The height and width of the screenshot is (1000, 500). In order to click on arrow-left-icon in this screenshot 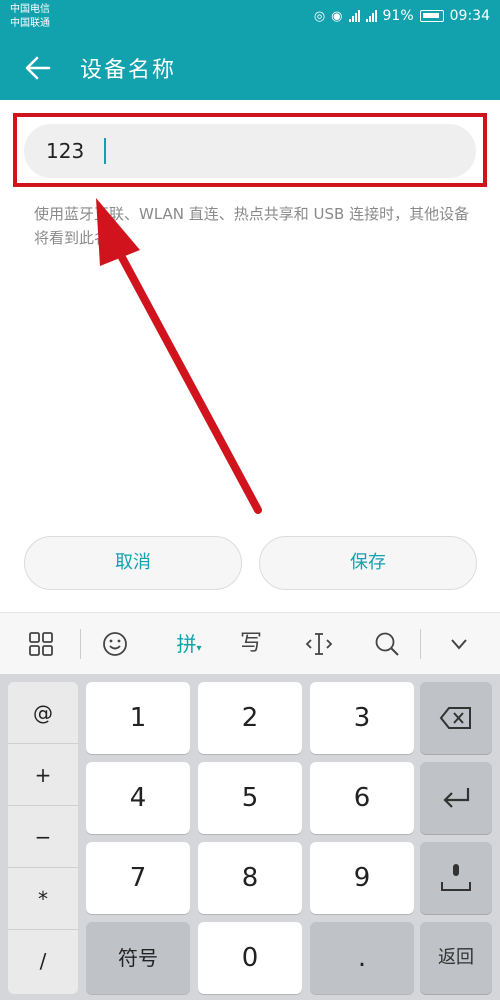, I will do `click(38, 68)`.